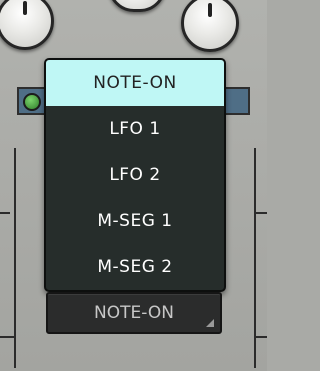  I want to click on menu-item-lfo-1: LFO 1, so click(135, 129).